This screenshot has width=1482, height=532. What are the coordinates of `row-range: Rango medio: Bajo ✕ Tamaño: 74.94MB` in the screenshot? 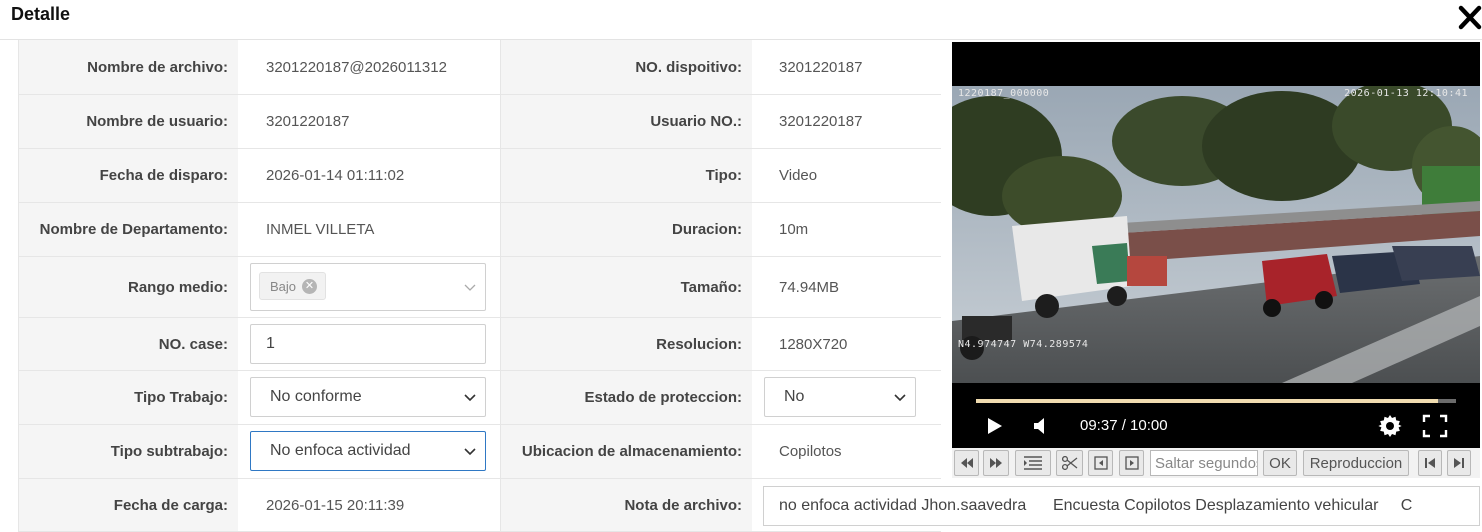 It's located at (480, 287).